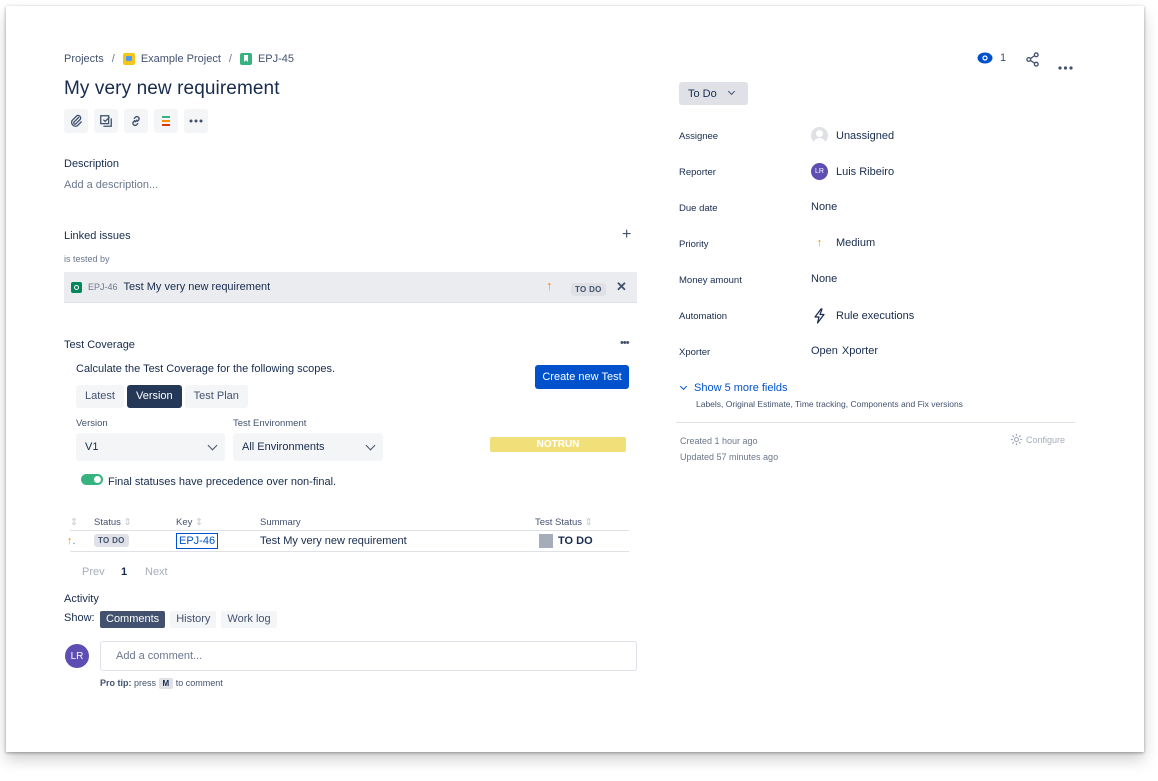 The width and height of the screenshot is (1158, 781). What do you see at coordinates (92, 423) in the screenshot?
I see `version-label: Version` at bounding box center [92, 423].